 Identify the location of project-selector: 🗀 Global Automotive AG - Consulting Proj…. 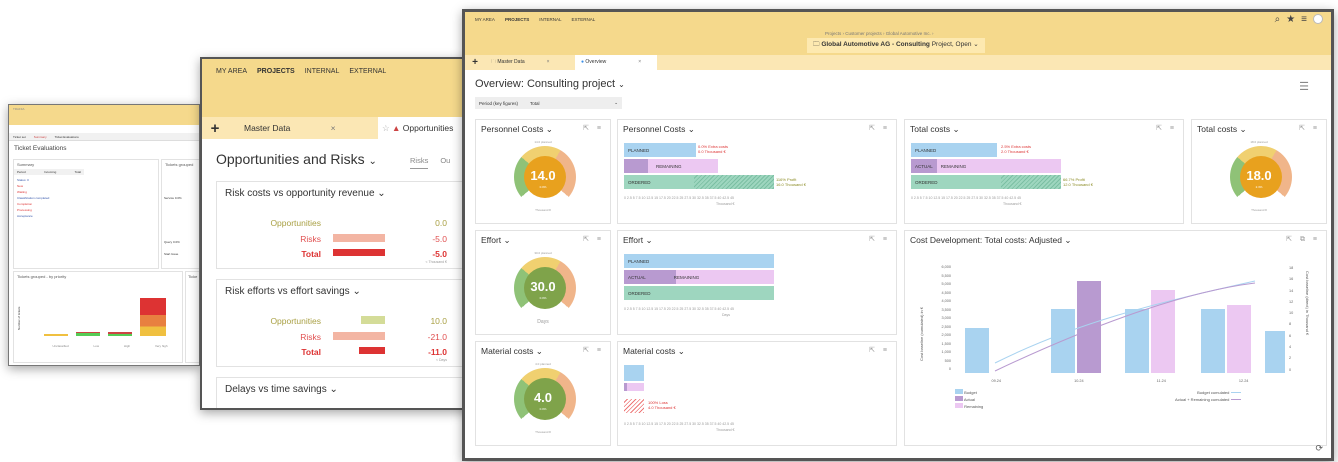
(896, 45).